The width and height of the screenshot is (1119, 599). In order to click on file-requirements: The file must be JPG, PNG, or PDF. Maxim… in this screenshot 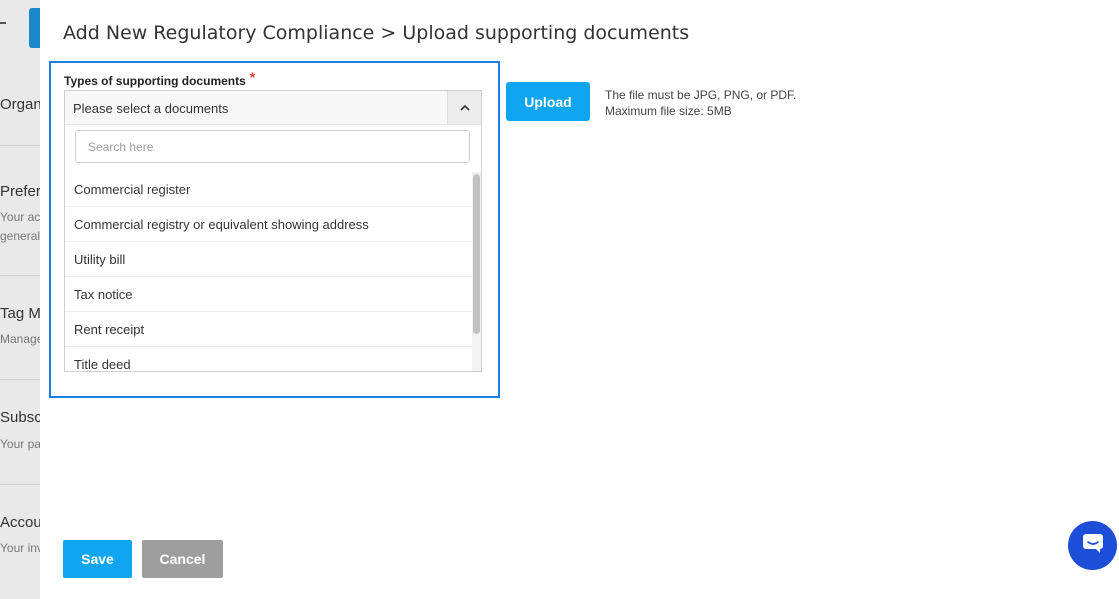, I will do `click(700, 103)`.